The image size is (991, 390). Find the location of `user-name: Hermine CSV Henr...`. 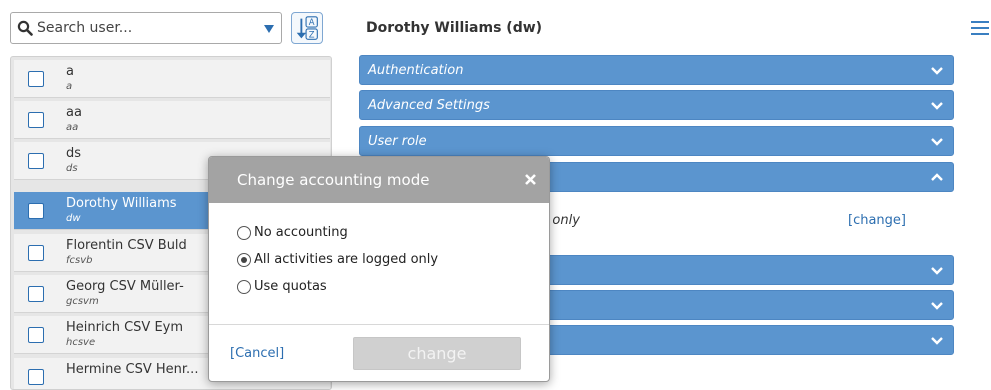

user-name: Hermine CSV Henr... is located at coordinates (132, 369).